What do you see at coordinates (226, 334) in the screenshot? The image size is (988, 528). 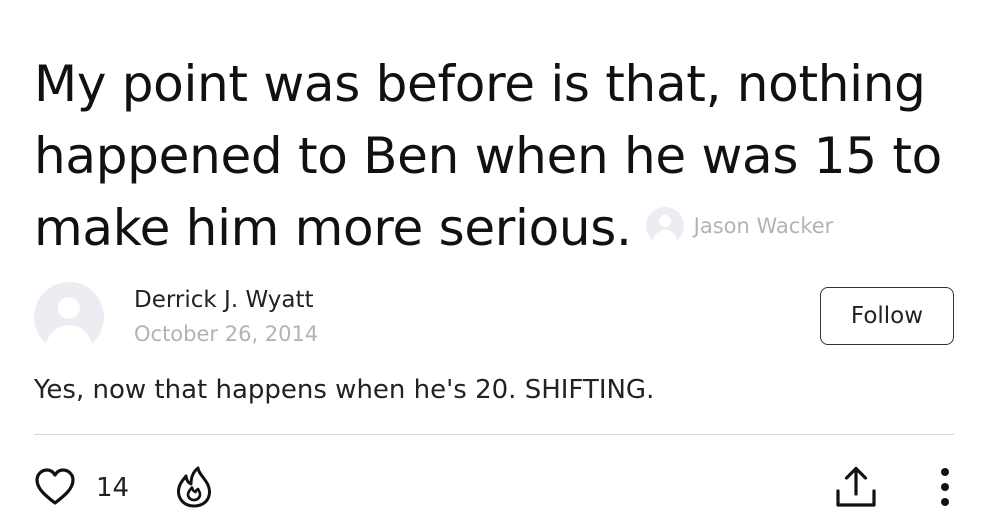 I see `comment-date: October 26, 2014` at bounding box center [226, 334].